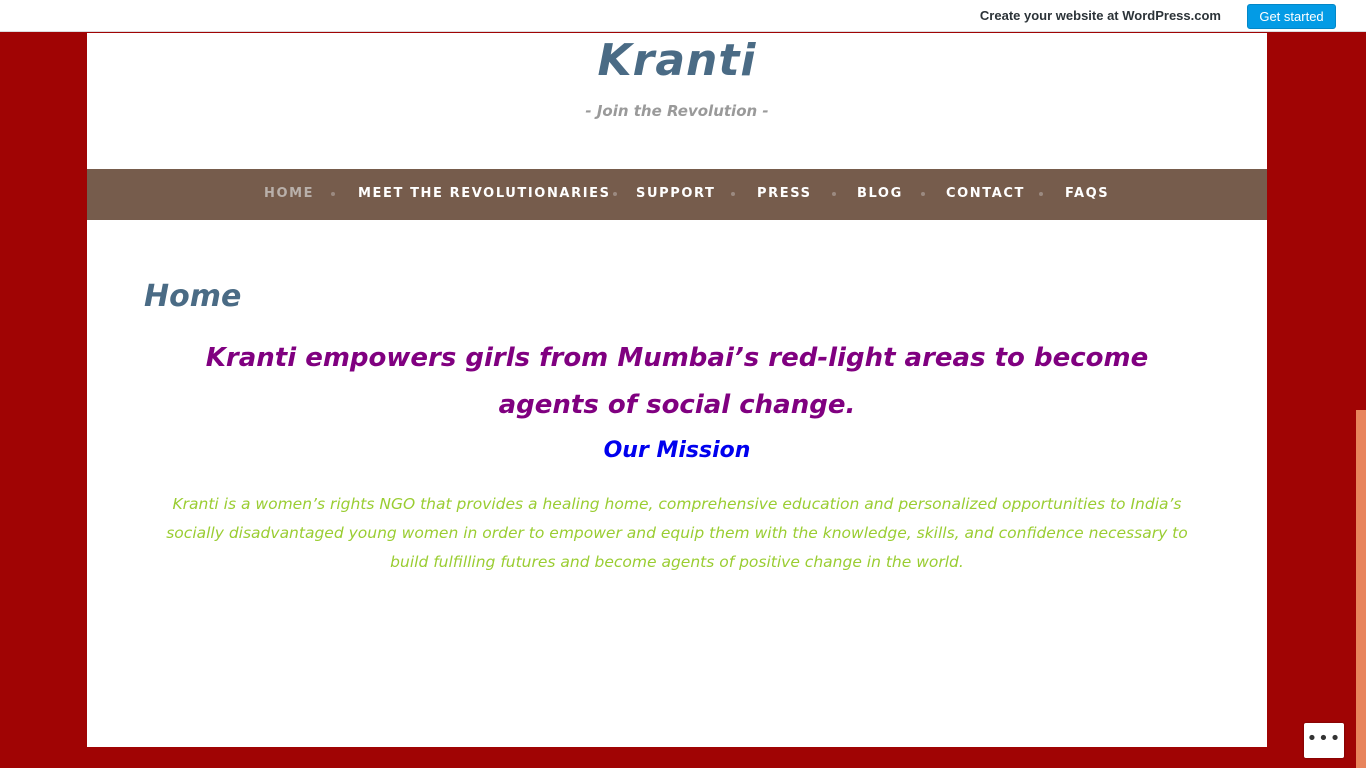  Describe the element at coordinates (1291, 16) in the screenshot. I see `get-started-button: Get started` at that location.